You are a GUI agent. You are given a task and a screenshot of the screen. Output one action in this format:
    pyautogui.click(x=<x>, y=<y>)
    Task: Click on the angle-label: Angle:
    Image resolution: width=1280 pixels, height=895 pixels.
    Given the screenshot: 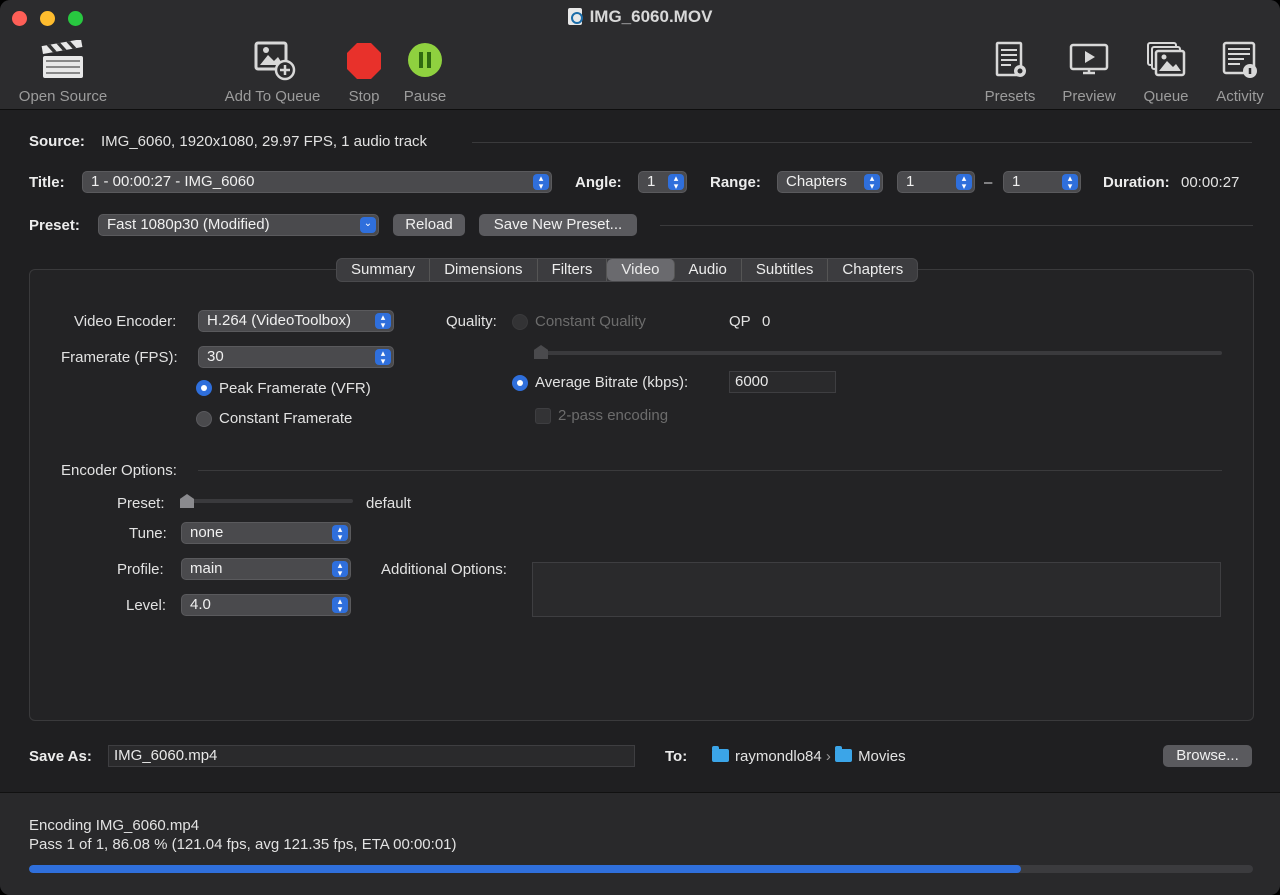 What is the action you would take?
    pyautogui.click(x=598, y=182)
    